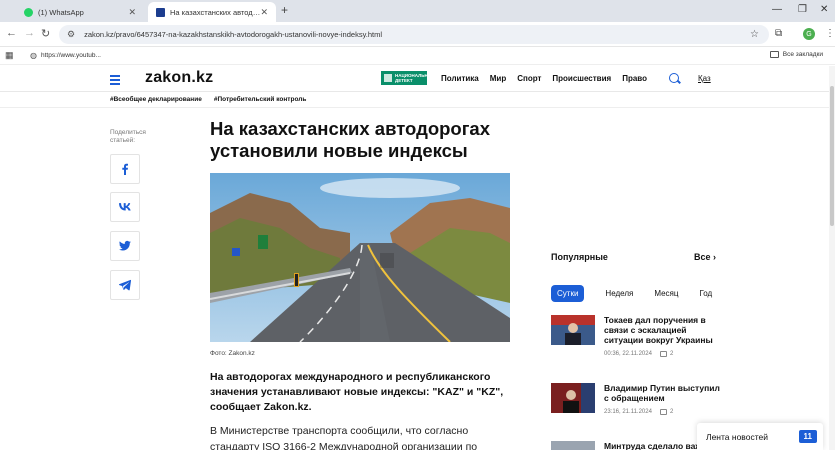 This screenshot has width=835, height=450. I want to click on tab-whatsapp: (1) WhatsApp ✕, so click(80, 12).